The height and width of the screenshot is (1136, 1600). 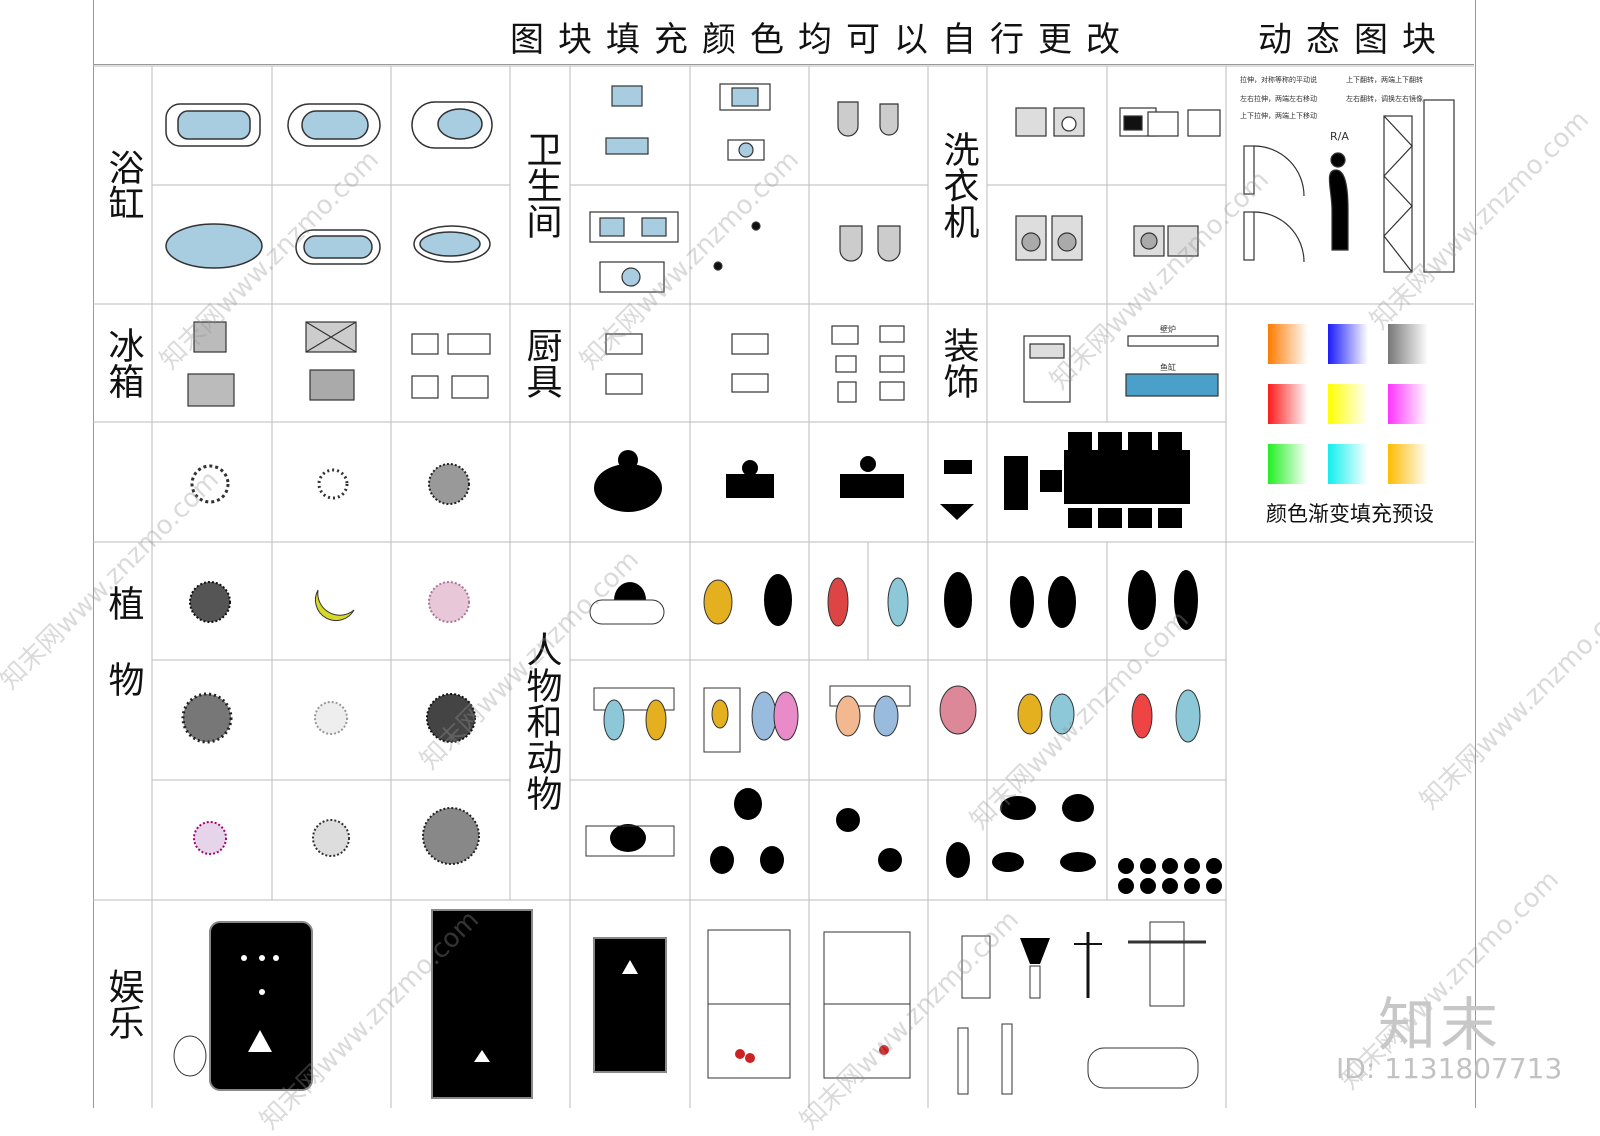 I want to click on gradient-swatch-magenta, so click(x=1408, y=404).